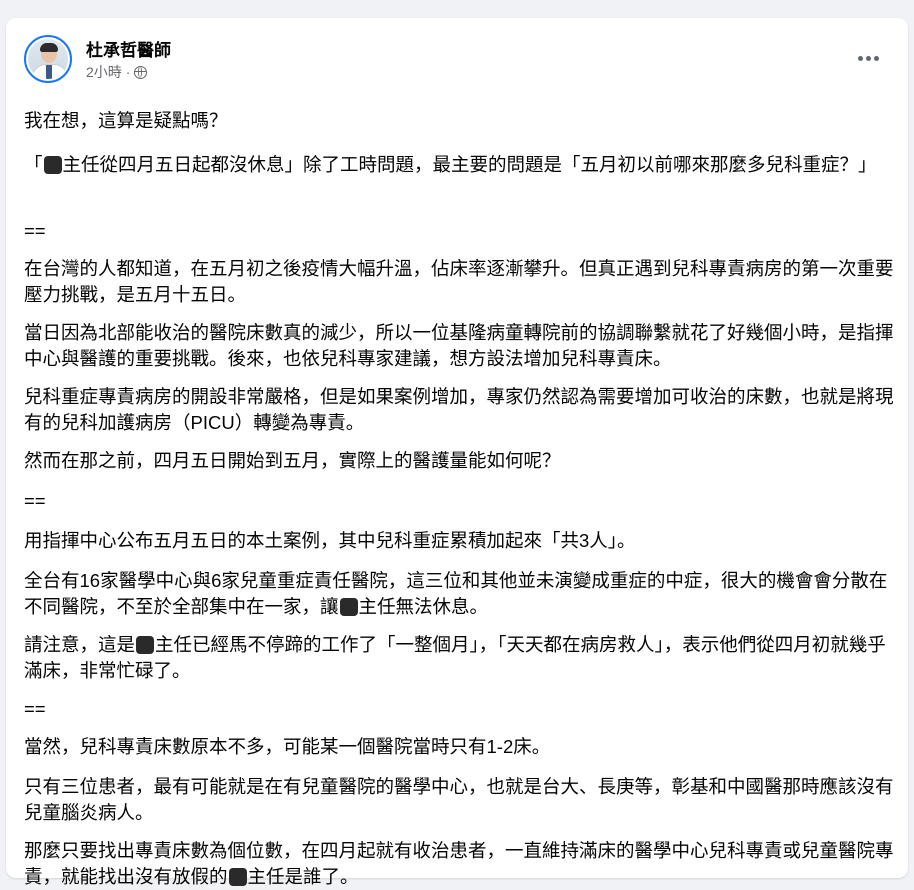 This screenshot has height=890, width=914. Describe the element at coordinates (104, 72) in the screenshot. I see `post-time: 2小時` at that location.